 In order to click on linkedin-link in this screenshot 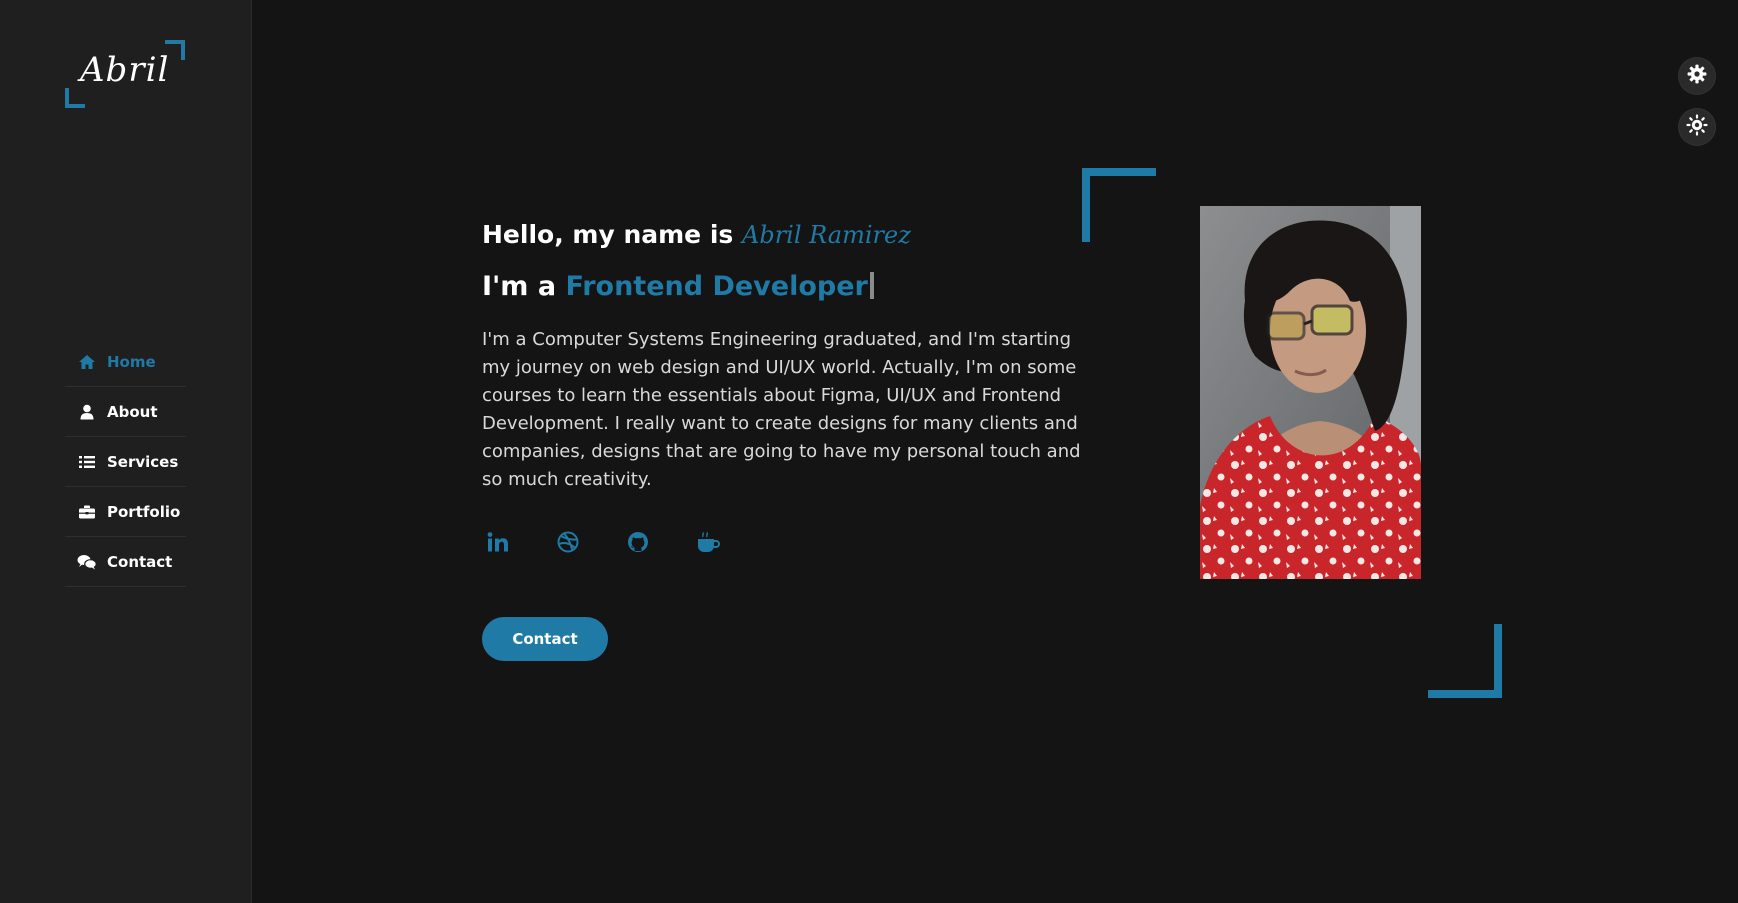, I will do `click(498, 544)`.